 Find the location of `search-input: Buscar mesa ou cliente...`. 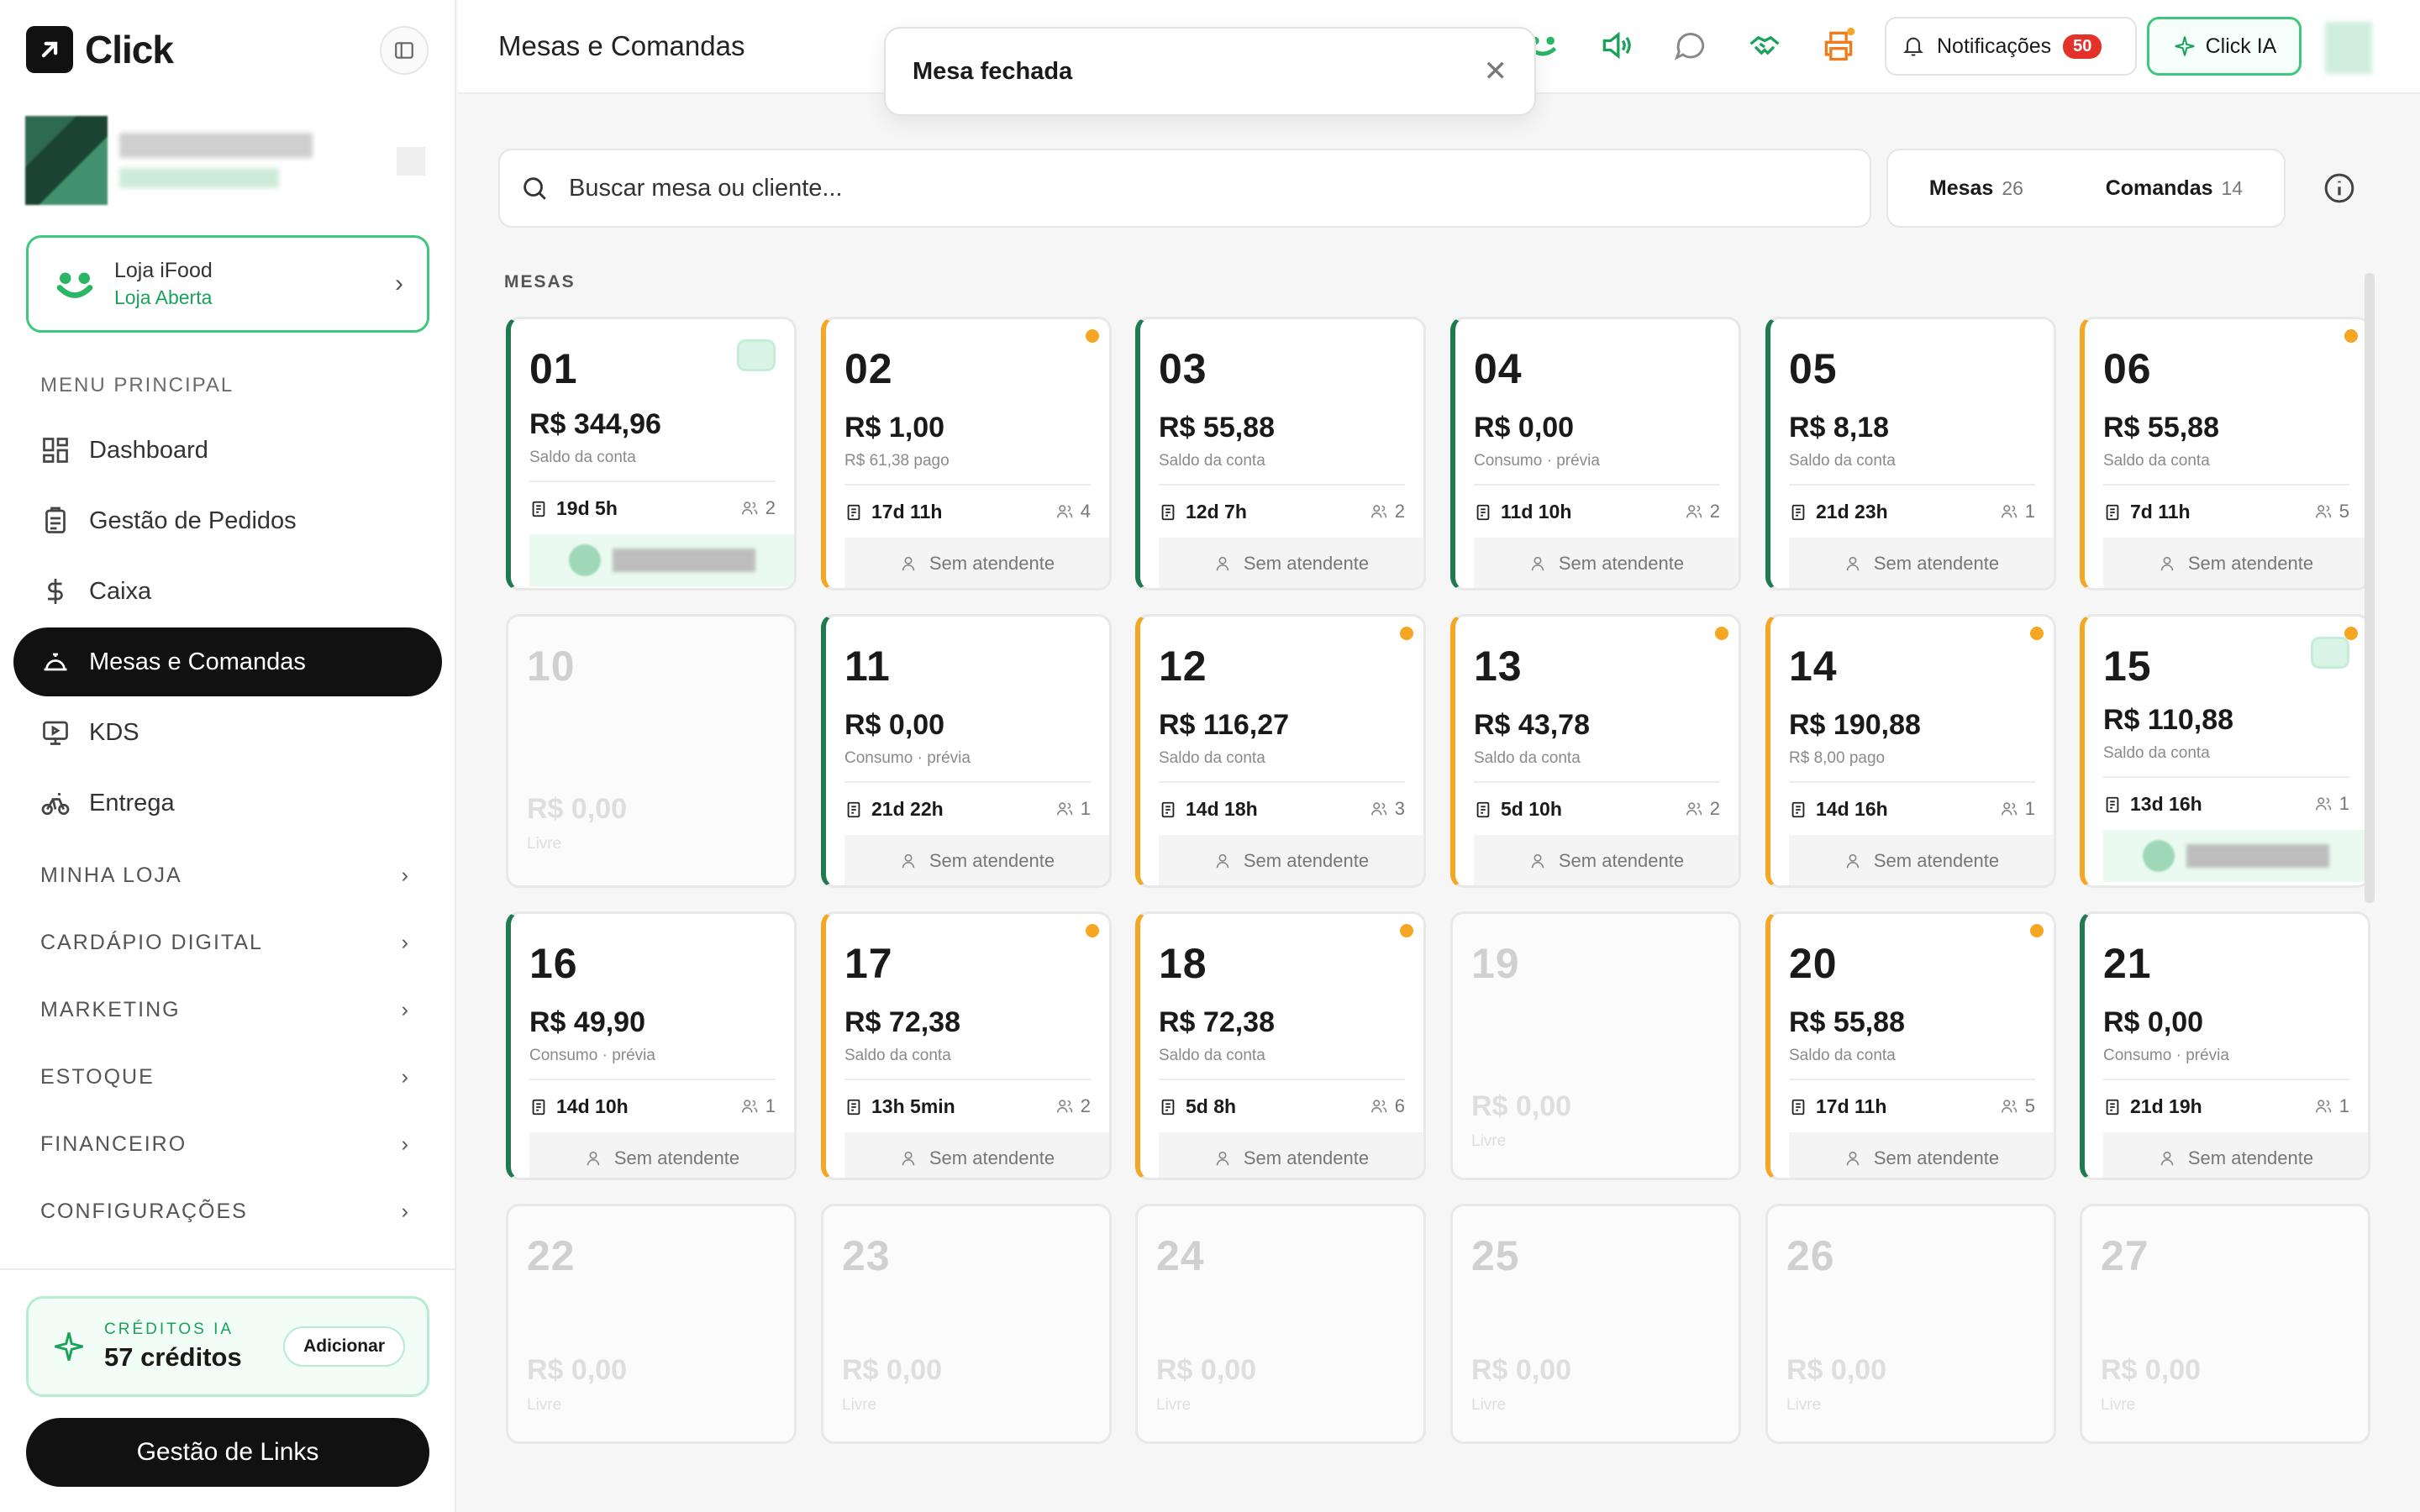

search-input: Buscar mesa ou cliente... is located at coordinates (706, 188).